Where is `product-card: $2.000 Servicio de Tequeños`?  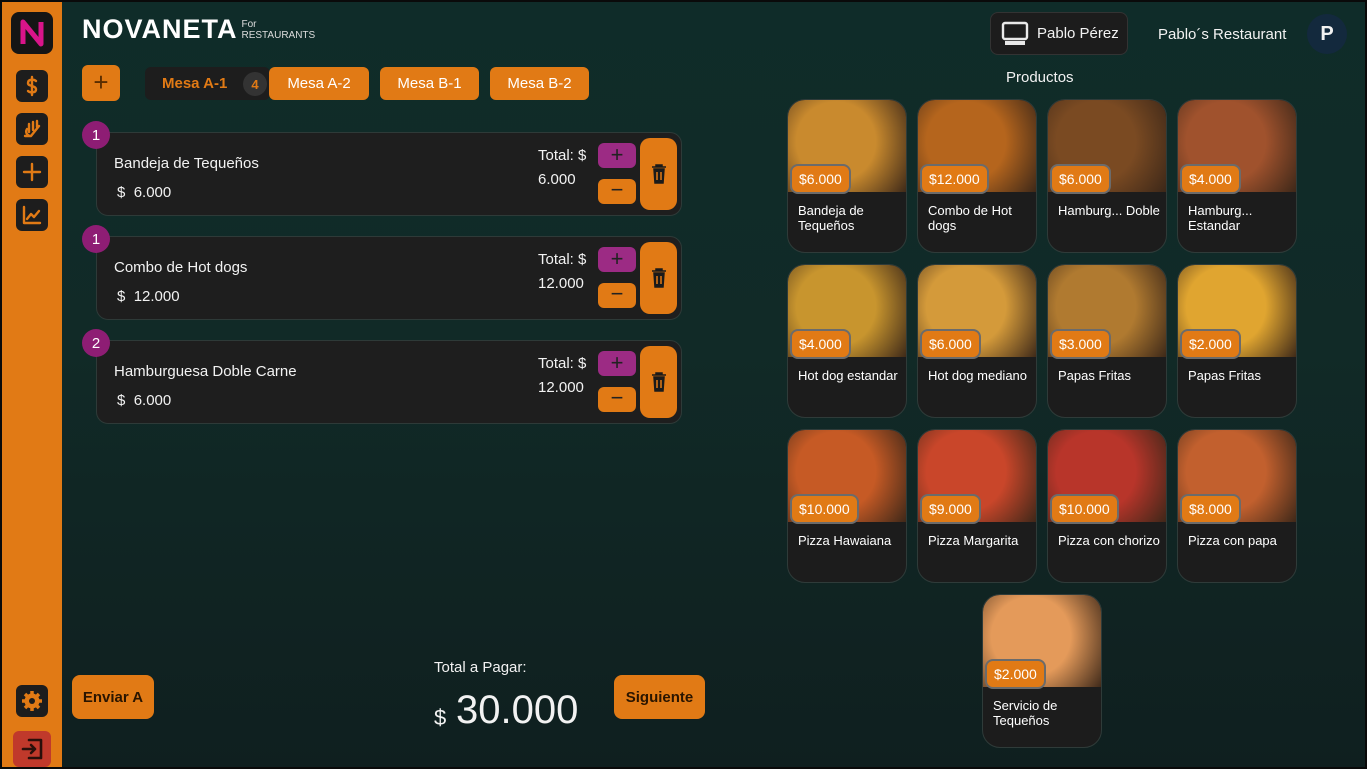 product-card: $2.000 Servicio de Tequeños is located at coordinates (1042, 671).